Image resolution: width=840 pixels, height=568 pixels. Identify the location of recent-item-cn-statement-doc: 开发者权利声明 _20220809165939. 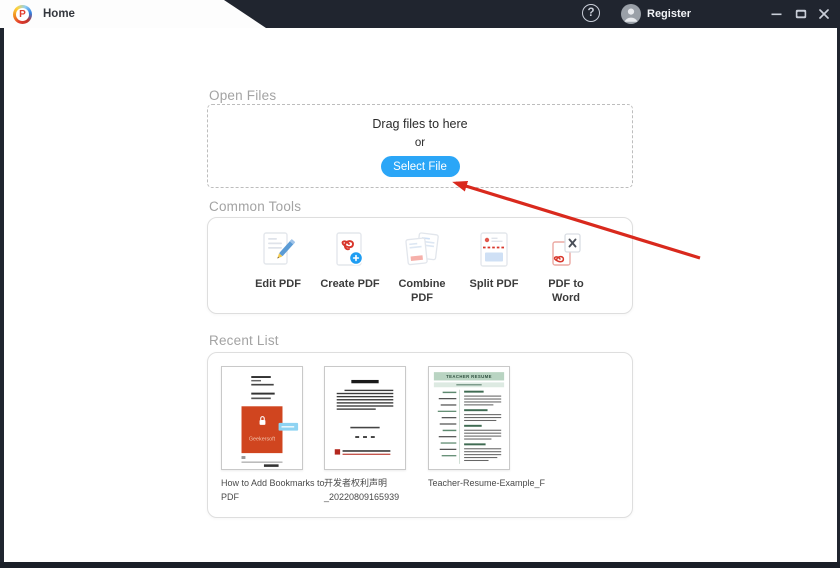
(365, 435).